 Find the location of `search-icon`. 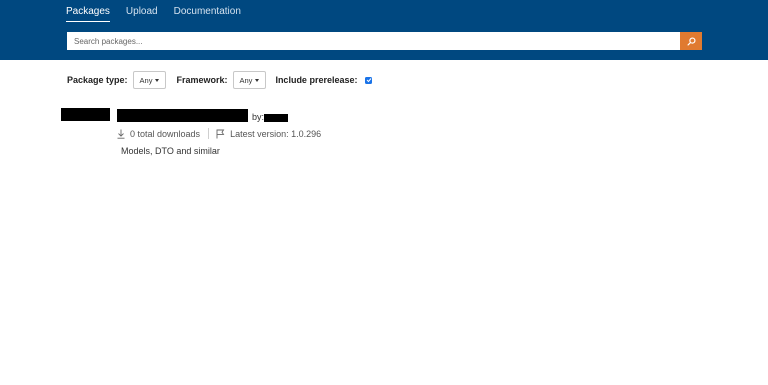

search-icon is located at coordinates (691, 41).